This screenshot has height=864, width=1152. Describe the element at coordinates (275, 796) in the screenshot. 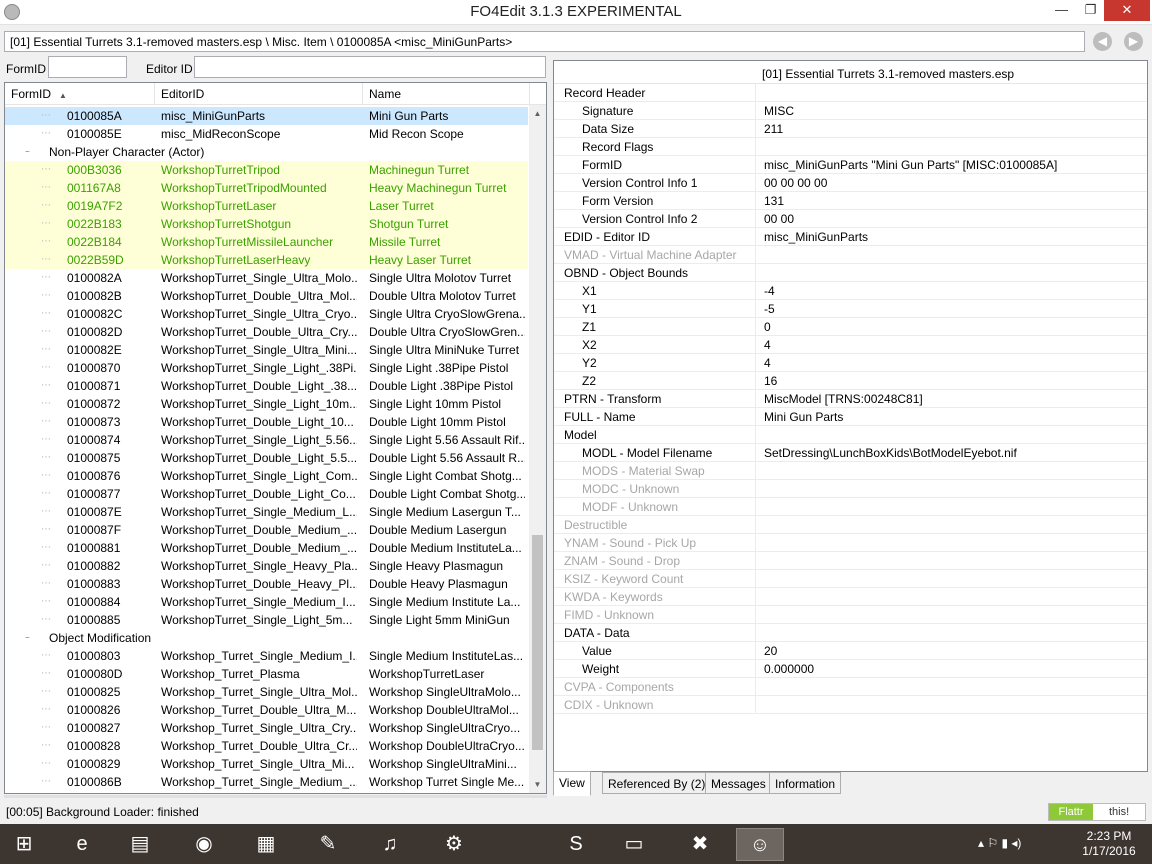

I see `tree-horizontal-scrollbar` at that location.